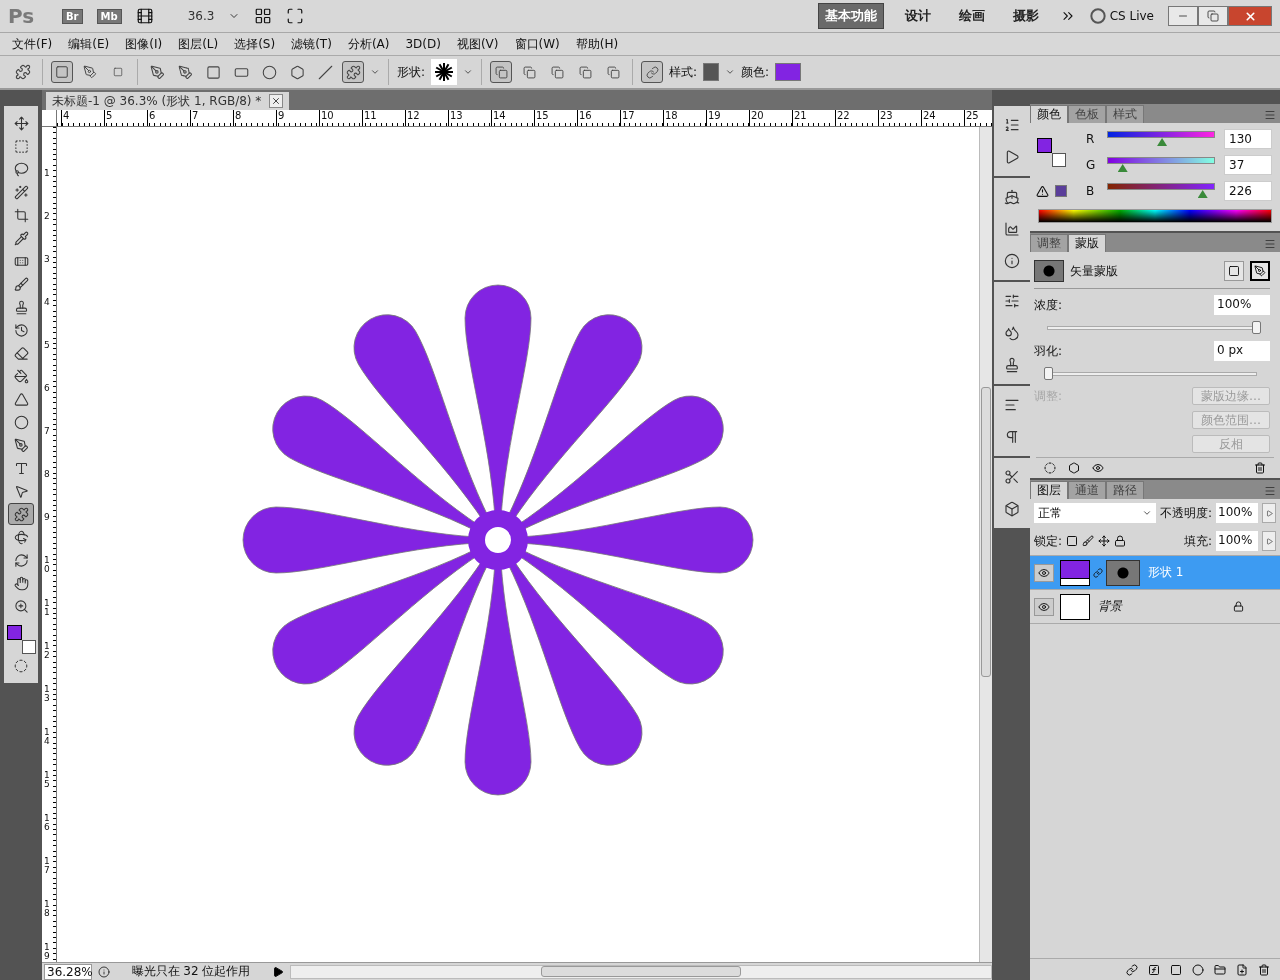 The height and width of the screenshot is (980, 1280). What do you see at coordinates (1097, 16) in the screenshot?
I see `cs-live-icon` at bounding box center [1097, 16].